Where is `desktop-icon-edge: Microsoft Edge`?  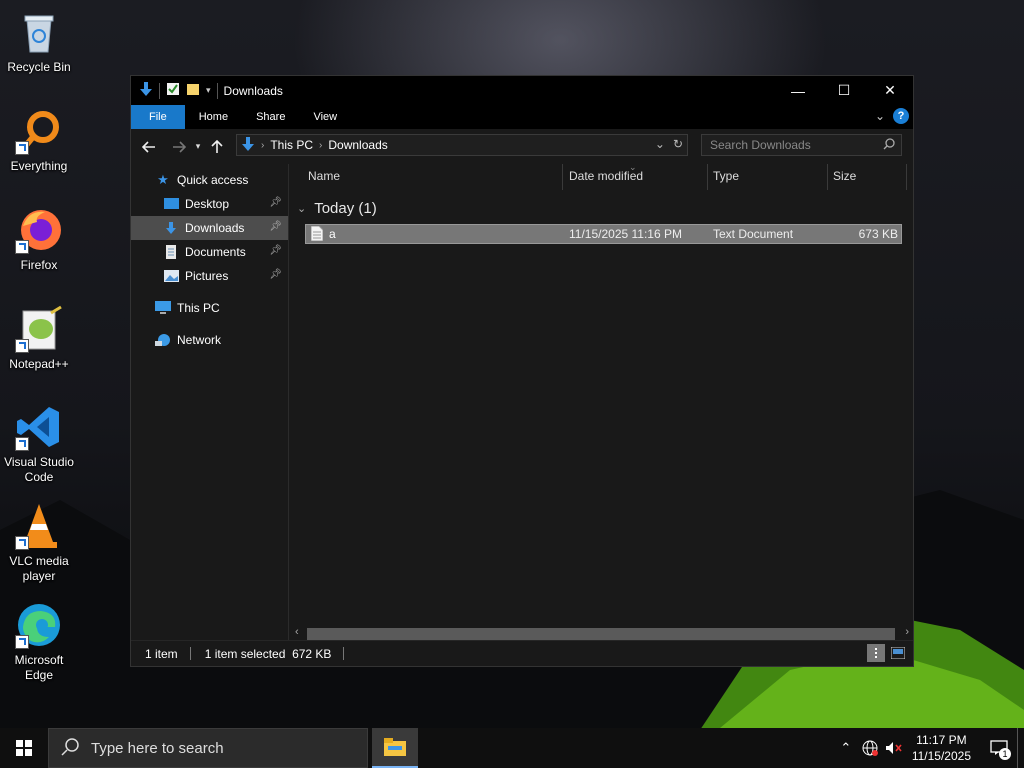
desktop-icon-edge: Microsoft Edge is located at coordinates (39, 642).